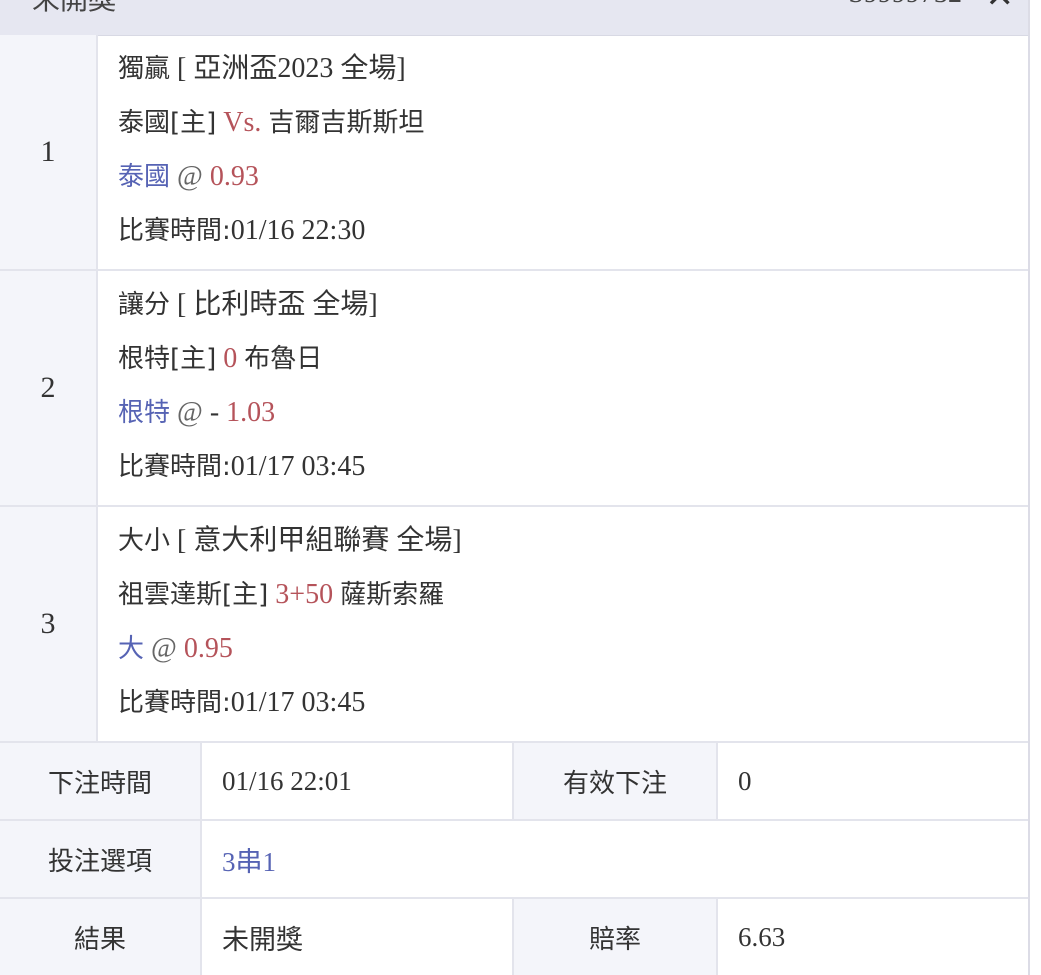 Image resolution: width=1041 pixels, height=975 pixels. Describe the element at coordinates (616, 937) in the screenshot. I see `total-odds-label: 賠率` at that location.